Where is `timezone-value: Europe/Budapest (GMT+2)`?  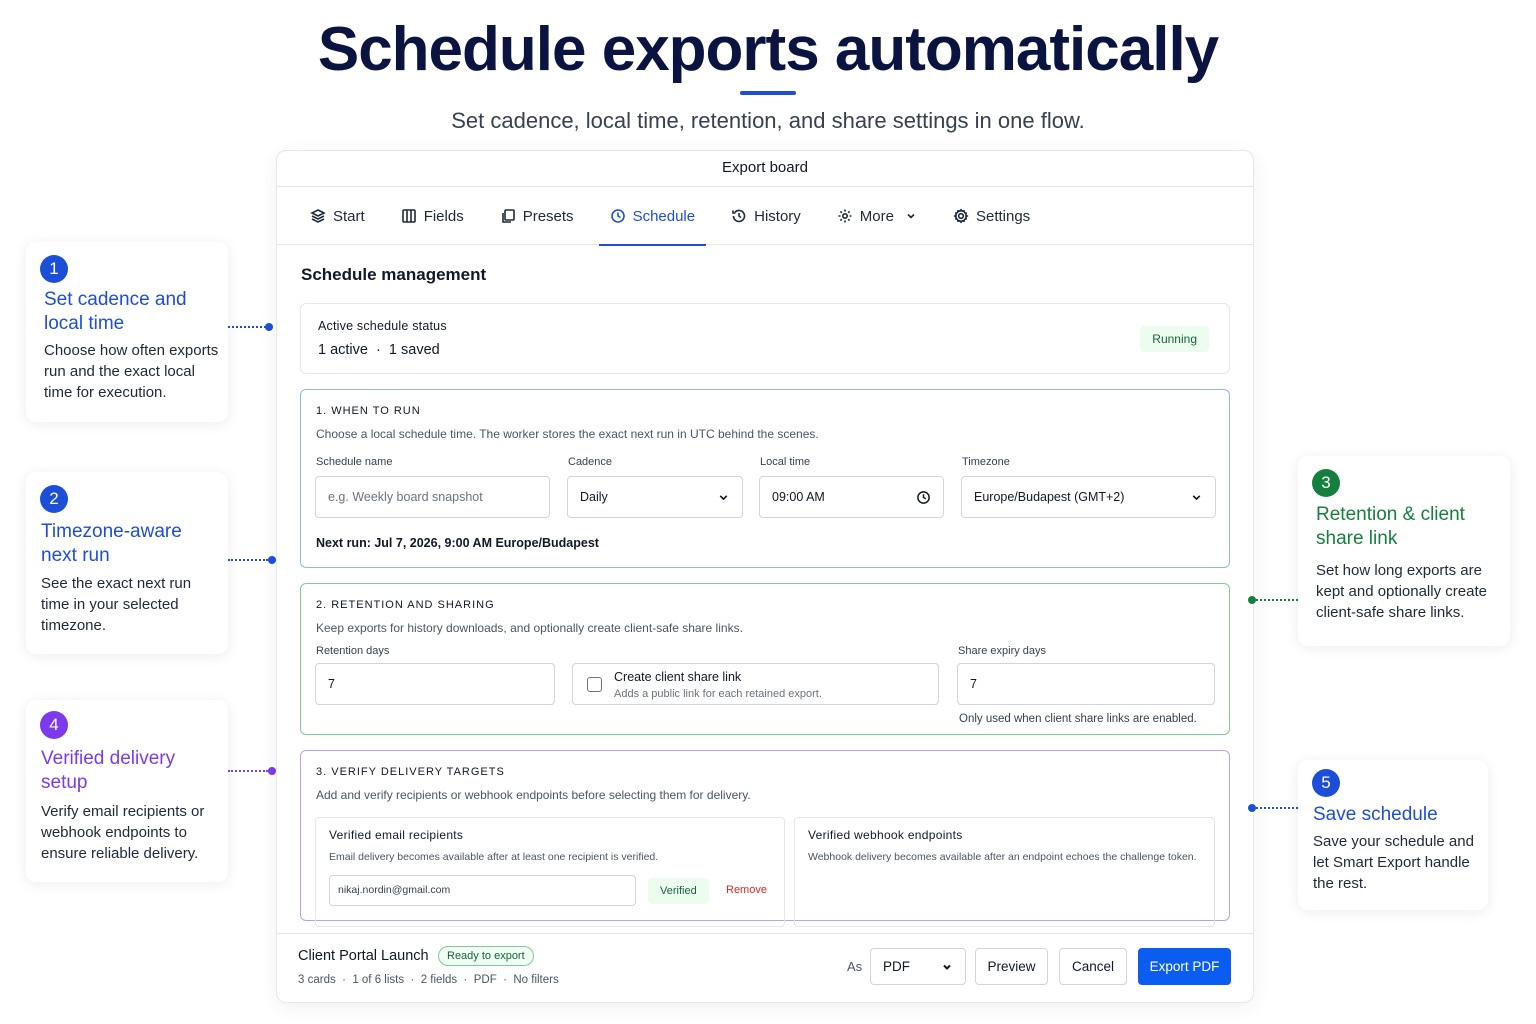
timezone-value: Europe/Budapest (GMT+2) is located at coordinates (1049, 497).